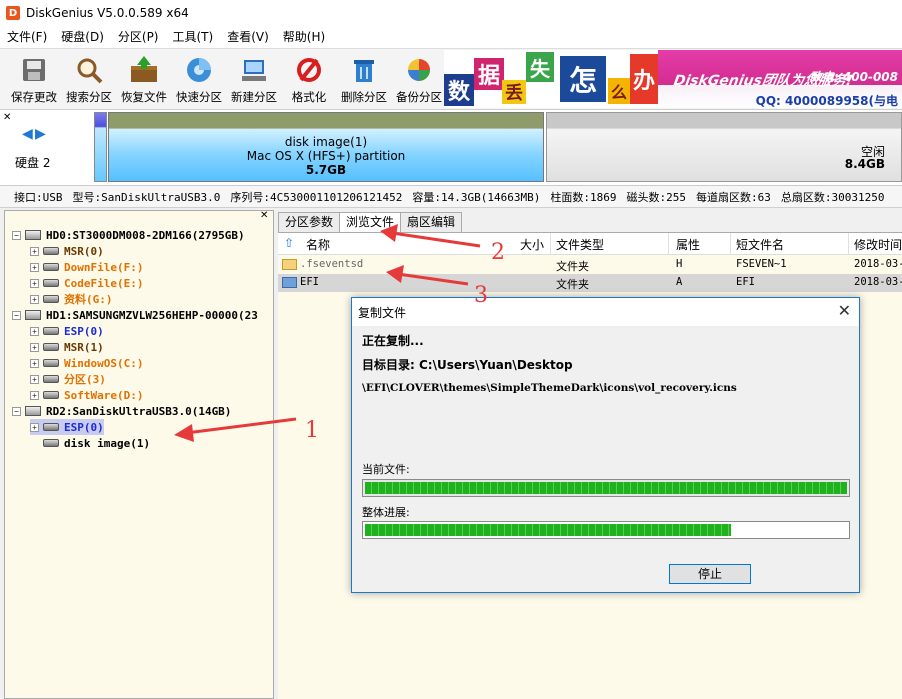  Describe the element at coordinates (481, 295) in the screenshot. I see `annotation-number-3: 3` at that location.